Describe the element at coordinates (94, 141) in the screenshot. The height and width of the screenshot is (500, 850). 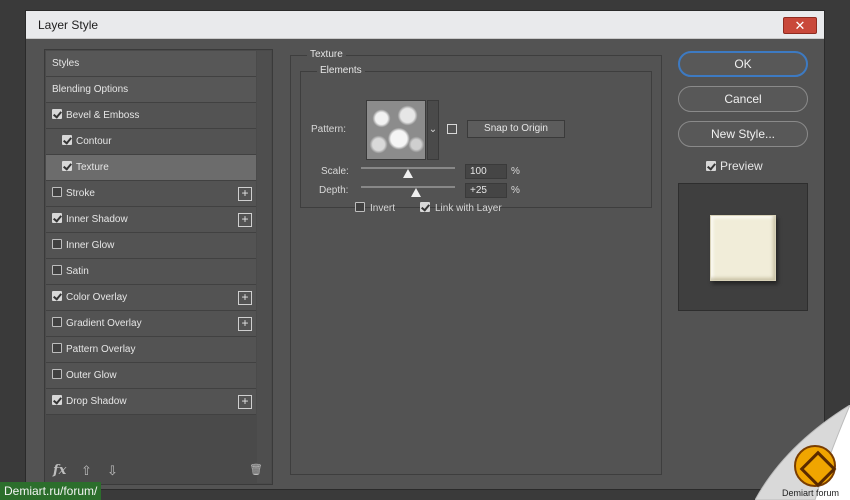
I see `style-item-label: Contour` at that location.